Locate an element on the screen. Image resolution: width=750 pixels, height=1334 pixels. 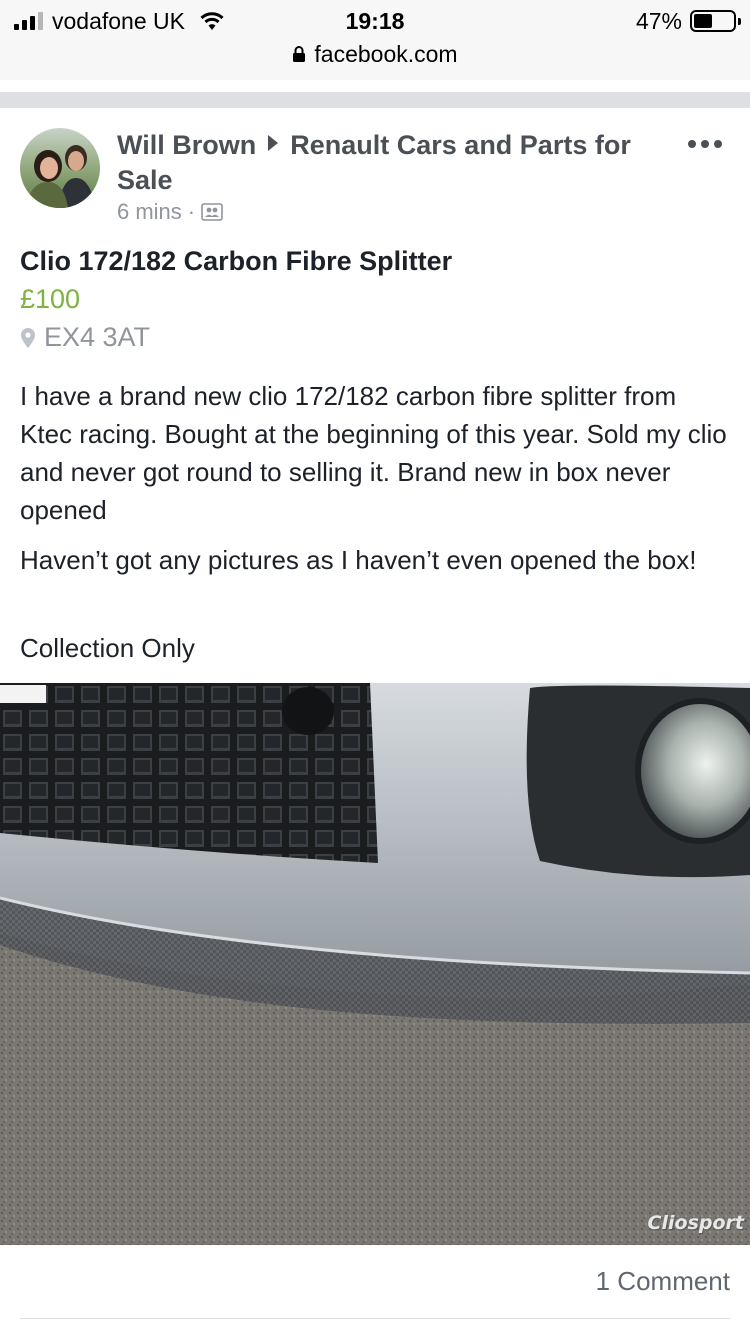
post-time: 6 mins is located at coordinates (149, 212).